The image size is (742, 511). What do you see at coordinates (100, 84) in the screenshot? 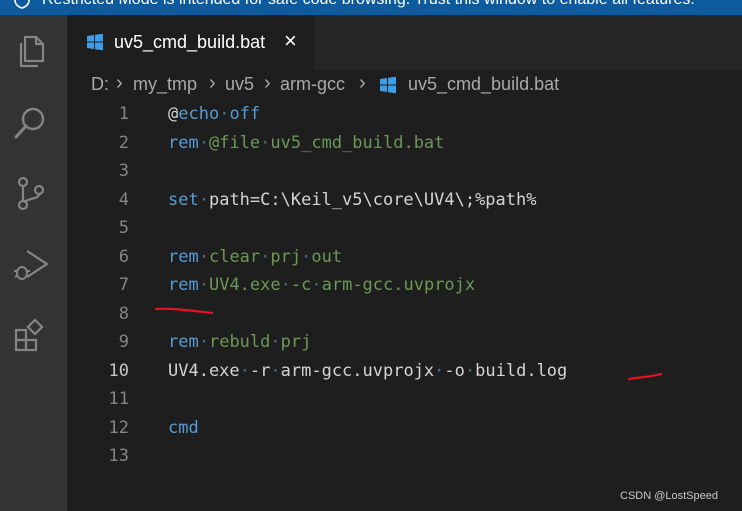
I see `breadcrumb-item-drive: D:` at bounding box center [100, 84].